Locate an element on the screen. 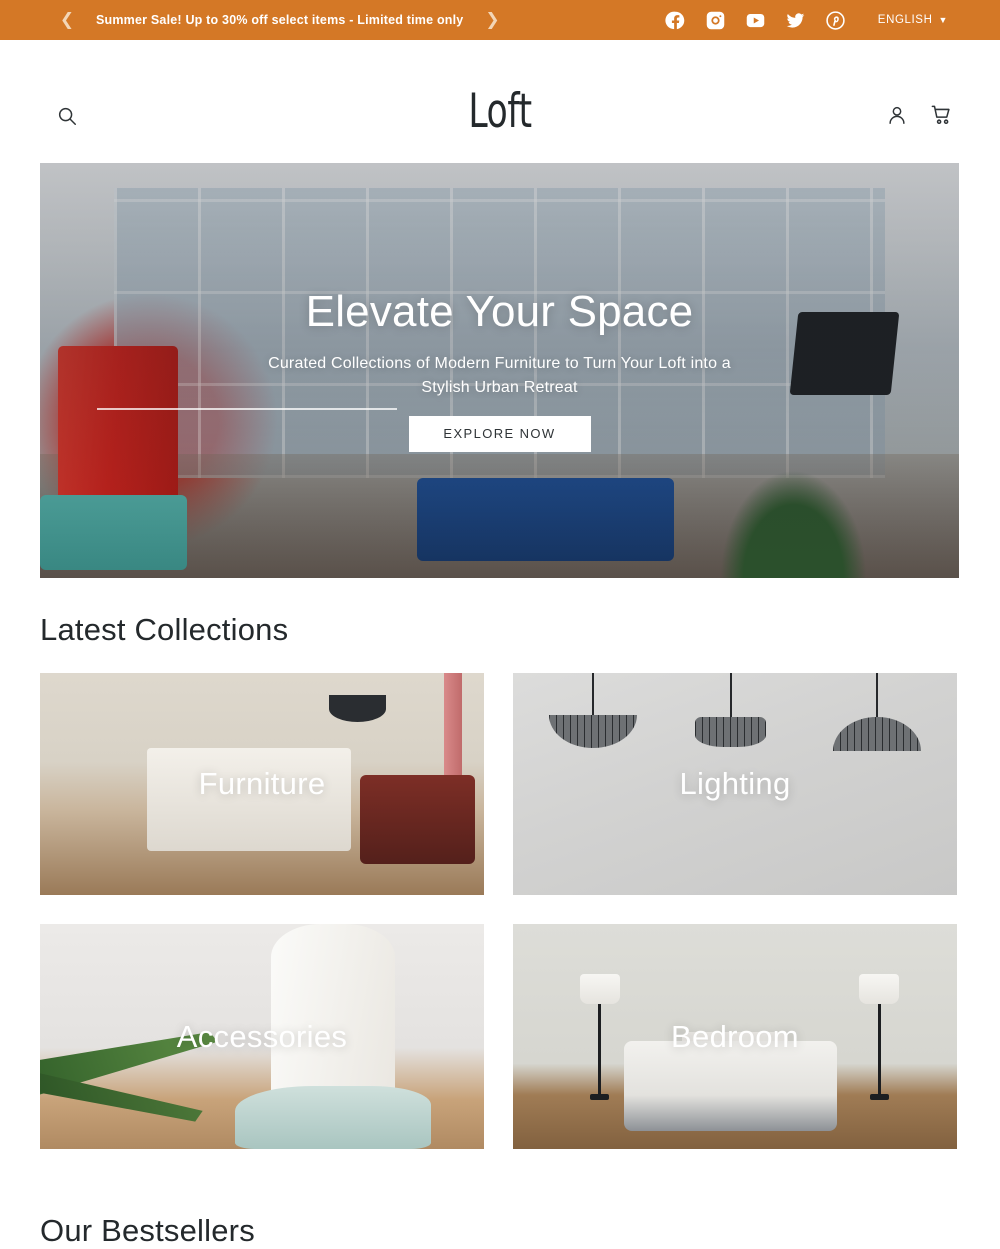  collection-card-accessories: Accessories is located at coordinates (262, 1036).